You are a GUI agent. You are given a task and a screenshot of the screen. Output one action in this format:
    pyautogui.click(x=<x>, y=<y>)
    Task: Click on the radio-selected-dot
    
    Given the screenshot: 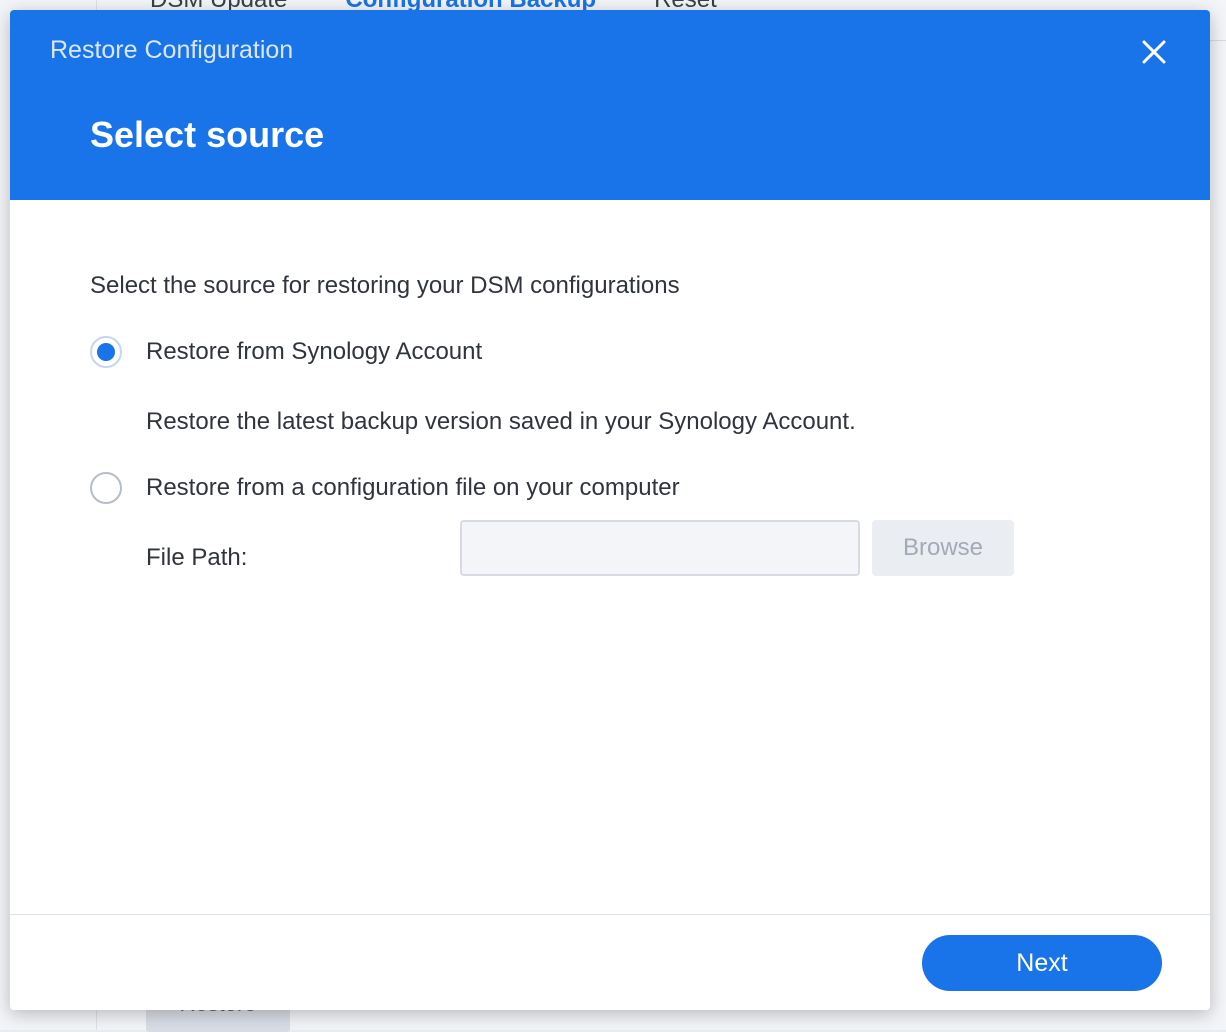 What is the action you would take?
    pyautogui.click(x=106, y=352)
    